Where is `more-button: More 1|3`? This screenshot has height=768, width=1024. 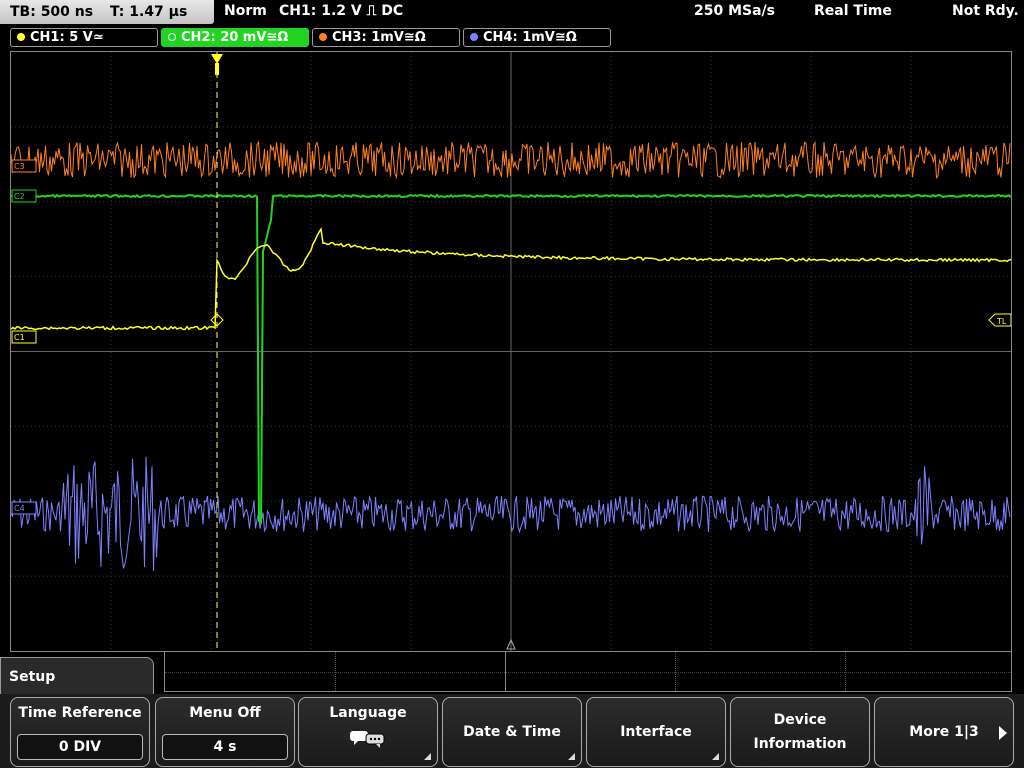
more-button: More 1|3 is located at coordinates (944, 732).